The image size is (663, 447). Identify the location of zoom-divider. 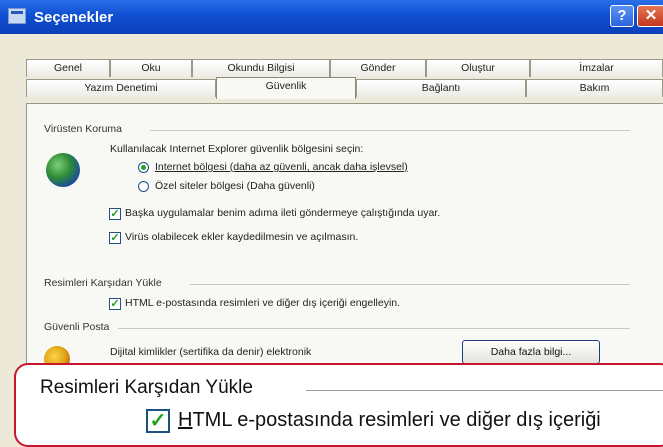
(484, 390).